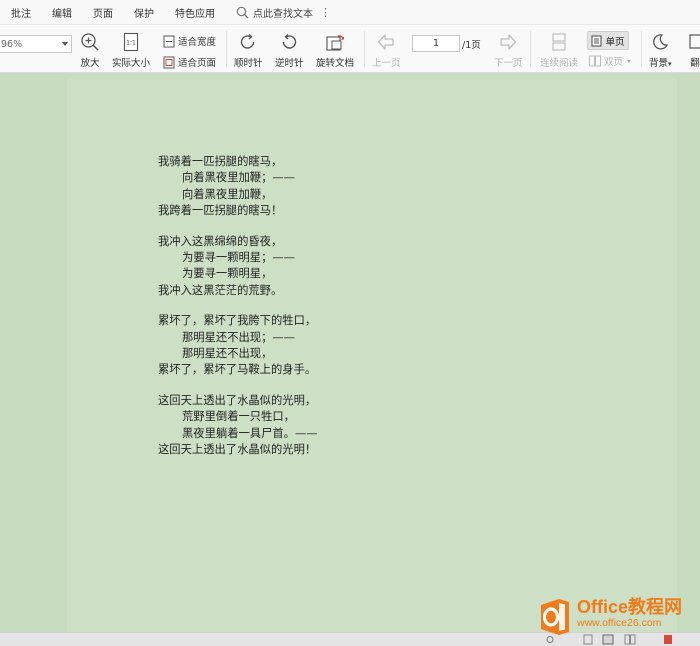  Describe the element at coordinates (237, 370) in the screenshot. I see `poem-line: 累坏了，累坏了马鞍上的身手。` at that location.